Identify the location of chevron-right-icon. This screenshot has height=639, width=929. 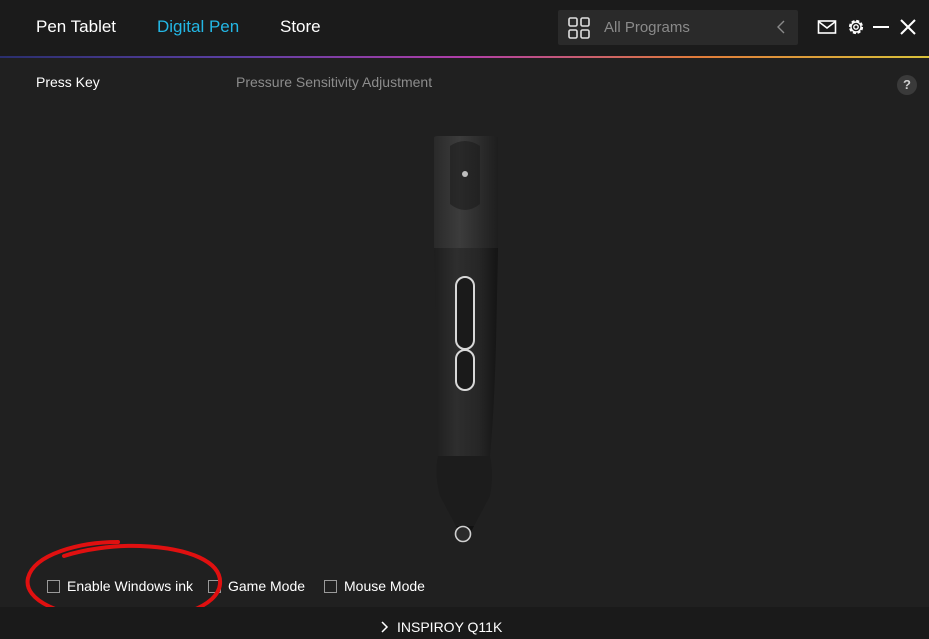
(385, 627).